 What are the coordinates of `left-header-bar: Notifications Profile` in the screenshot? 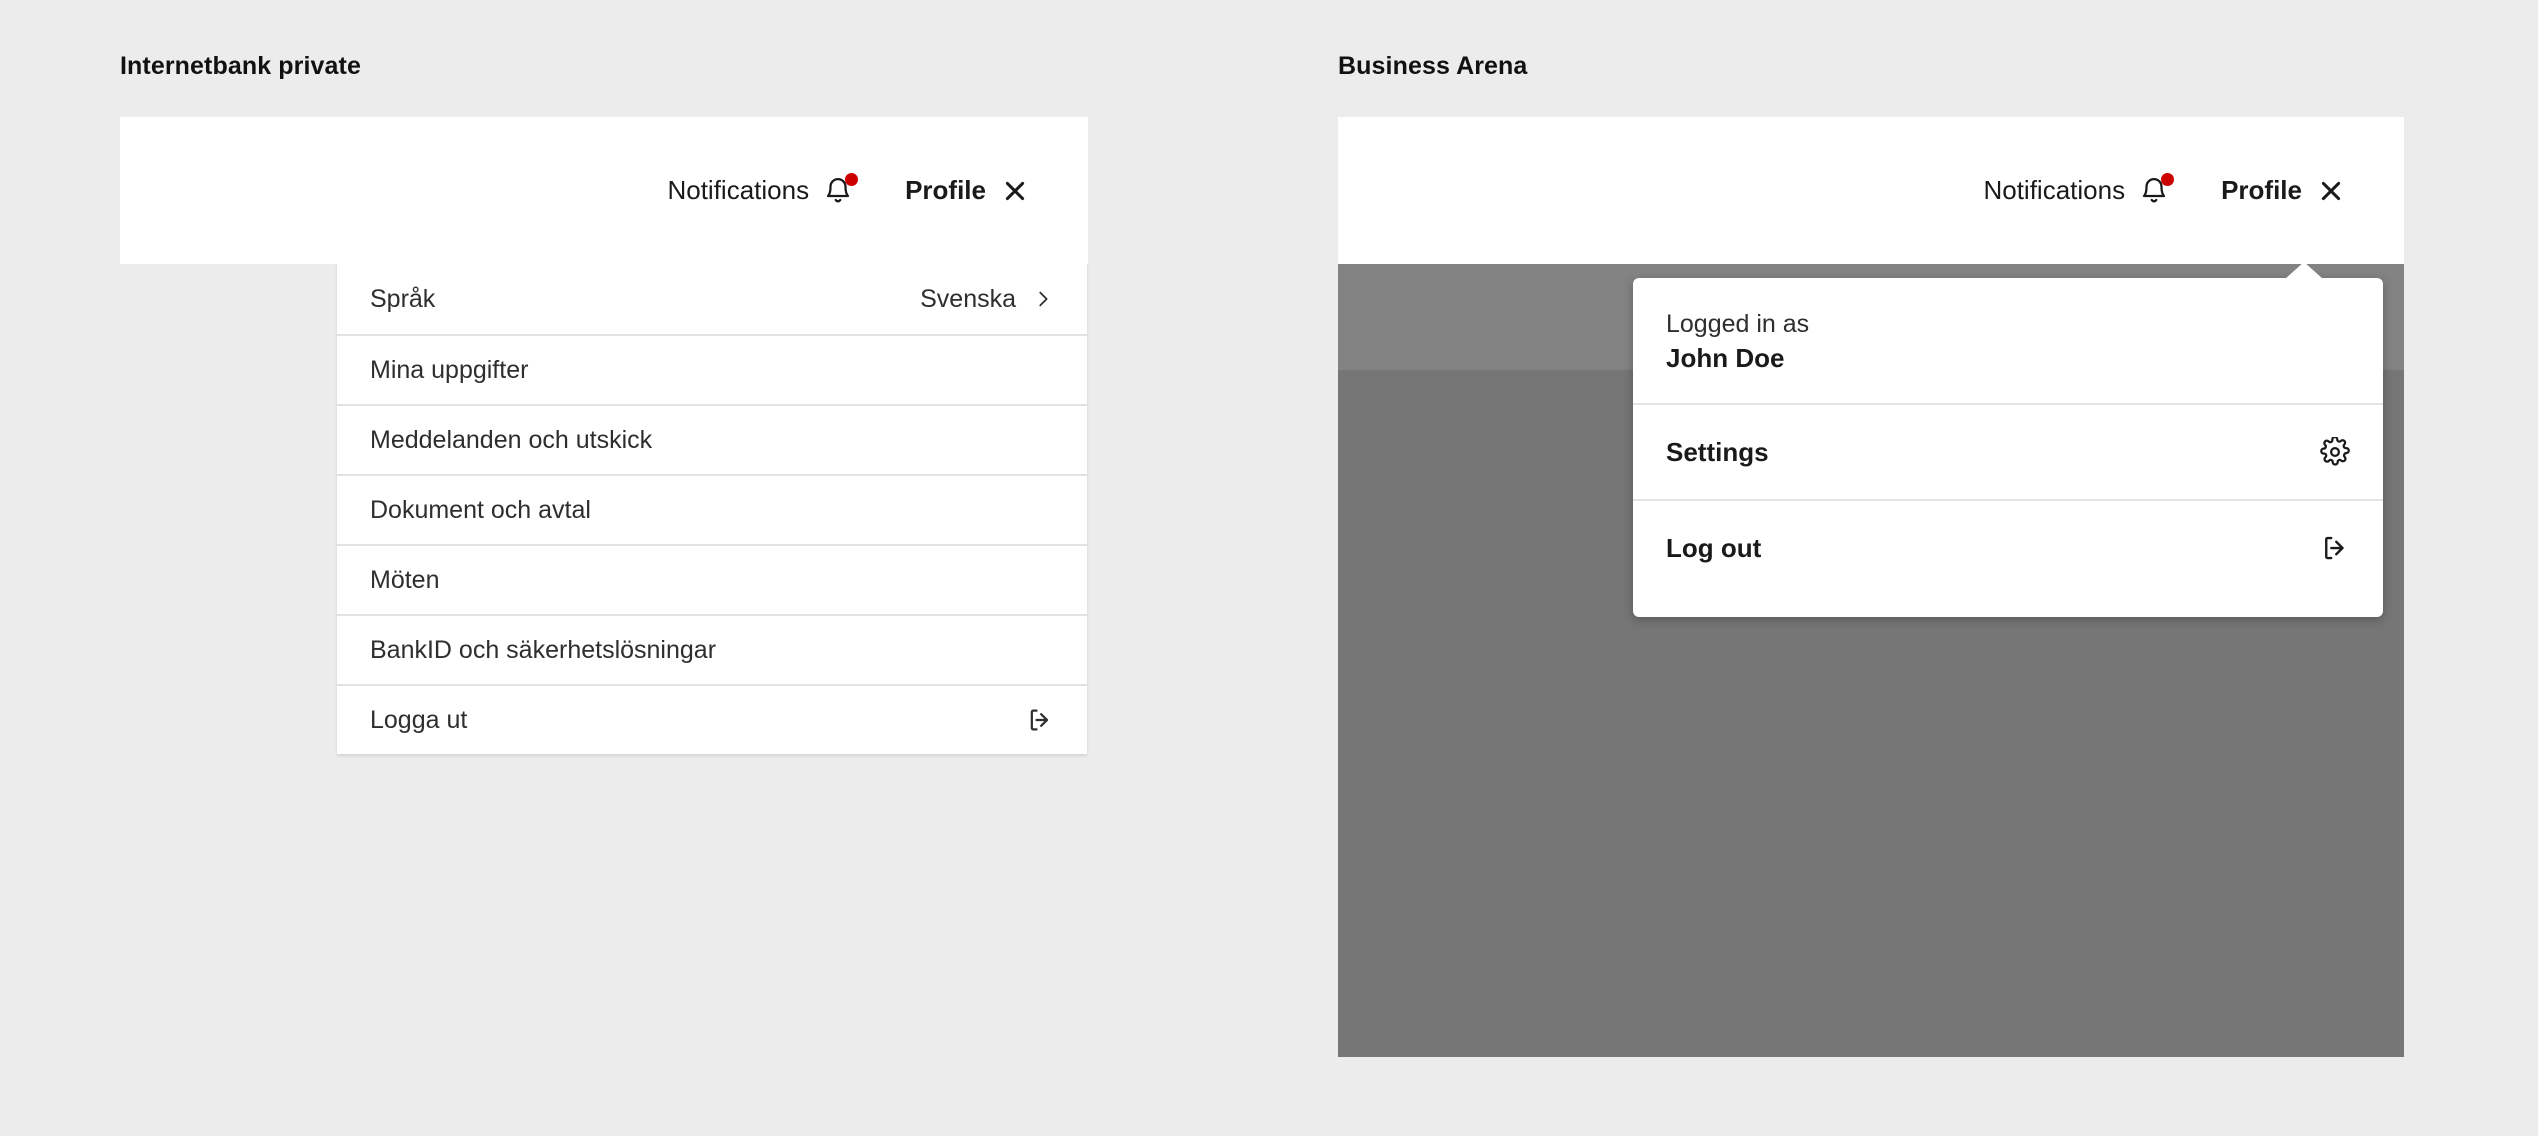 It's located at (604, 190).